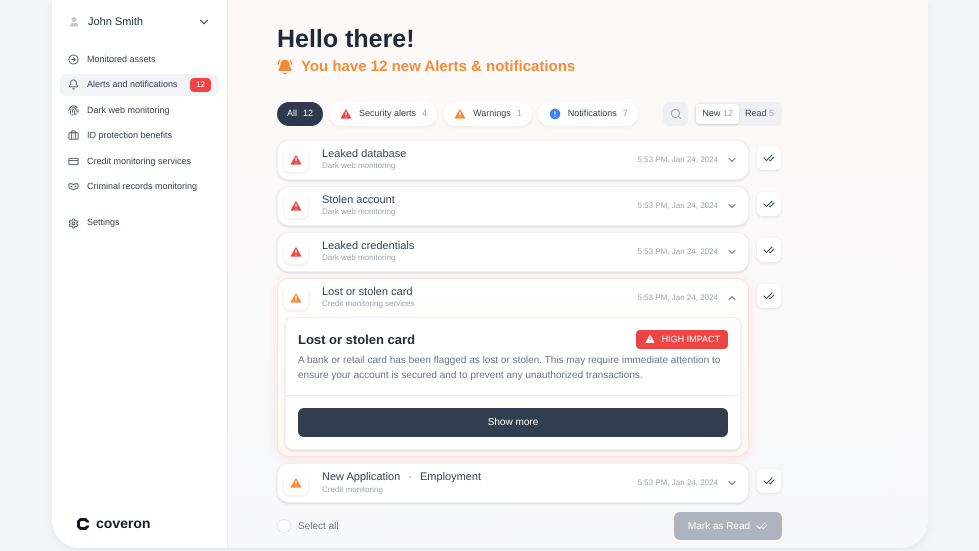 Image resolution: width=979 pixels, height=551 pixels. Describe the element at coordinates (513, 483) in the screenshot. I see `alert-card: New Application - Employment Credit monitoring 5:53 PM, Jan 24, 2024` at that location.